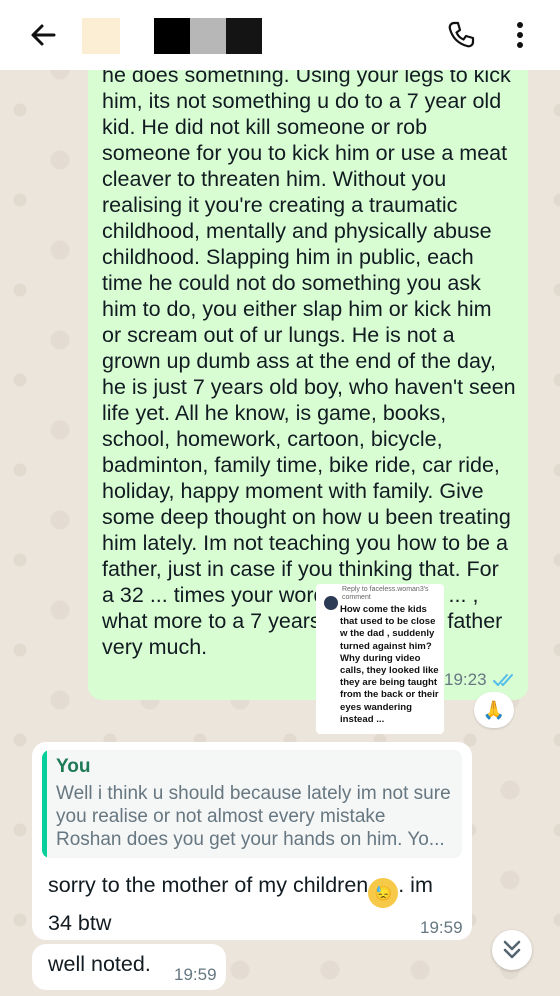 Image resolution: width=560 pixels, height=996 pixels. Describe the element at coordinates (331, 603) in the screenshot. I see `avatar` at that location.